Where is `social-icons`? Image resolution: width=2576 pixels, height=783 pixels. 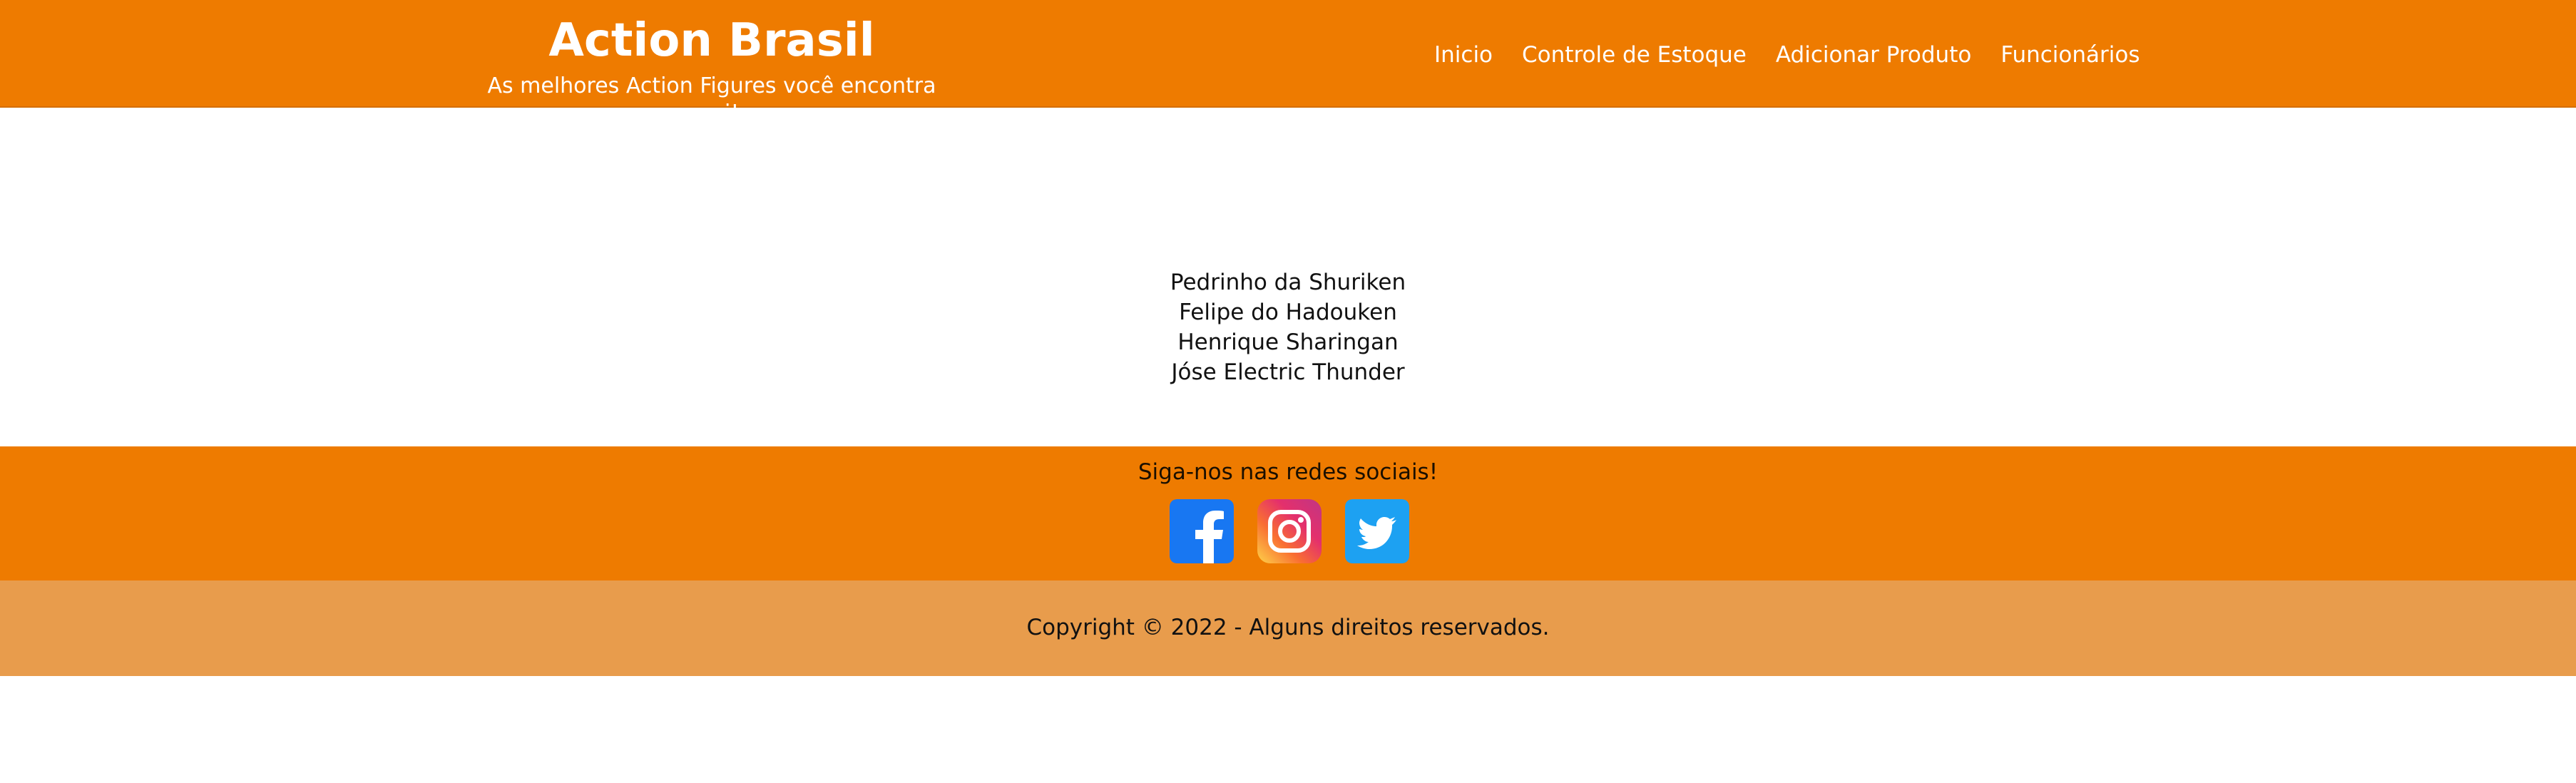
social-icons is located at coordinates (1289, 531).